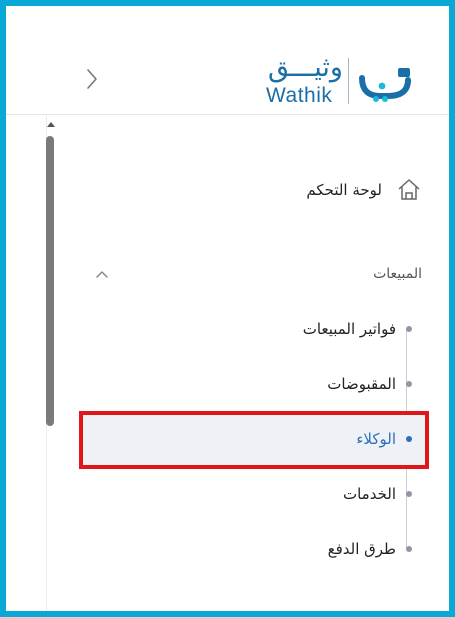 This screenshot has width=455, height=617. Describe the element at coordinates (322, 494) in the screenshot. I see `nav-services: الخدمات` at that location.